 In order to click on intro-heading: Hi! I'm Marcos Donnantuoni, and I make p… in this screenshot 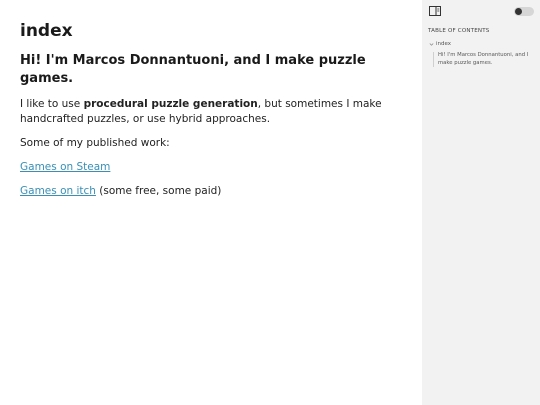, I will do `click(193, 69)`.